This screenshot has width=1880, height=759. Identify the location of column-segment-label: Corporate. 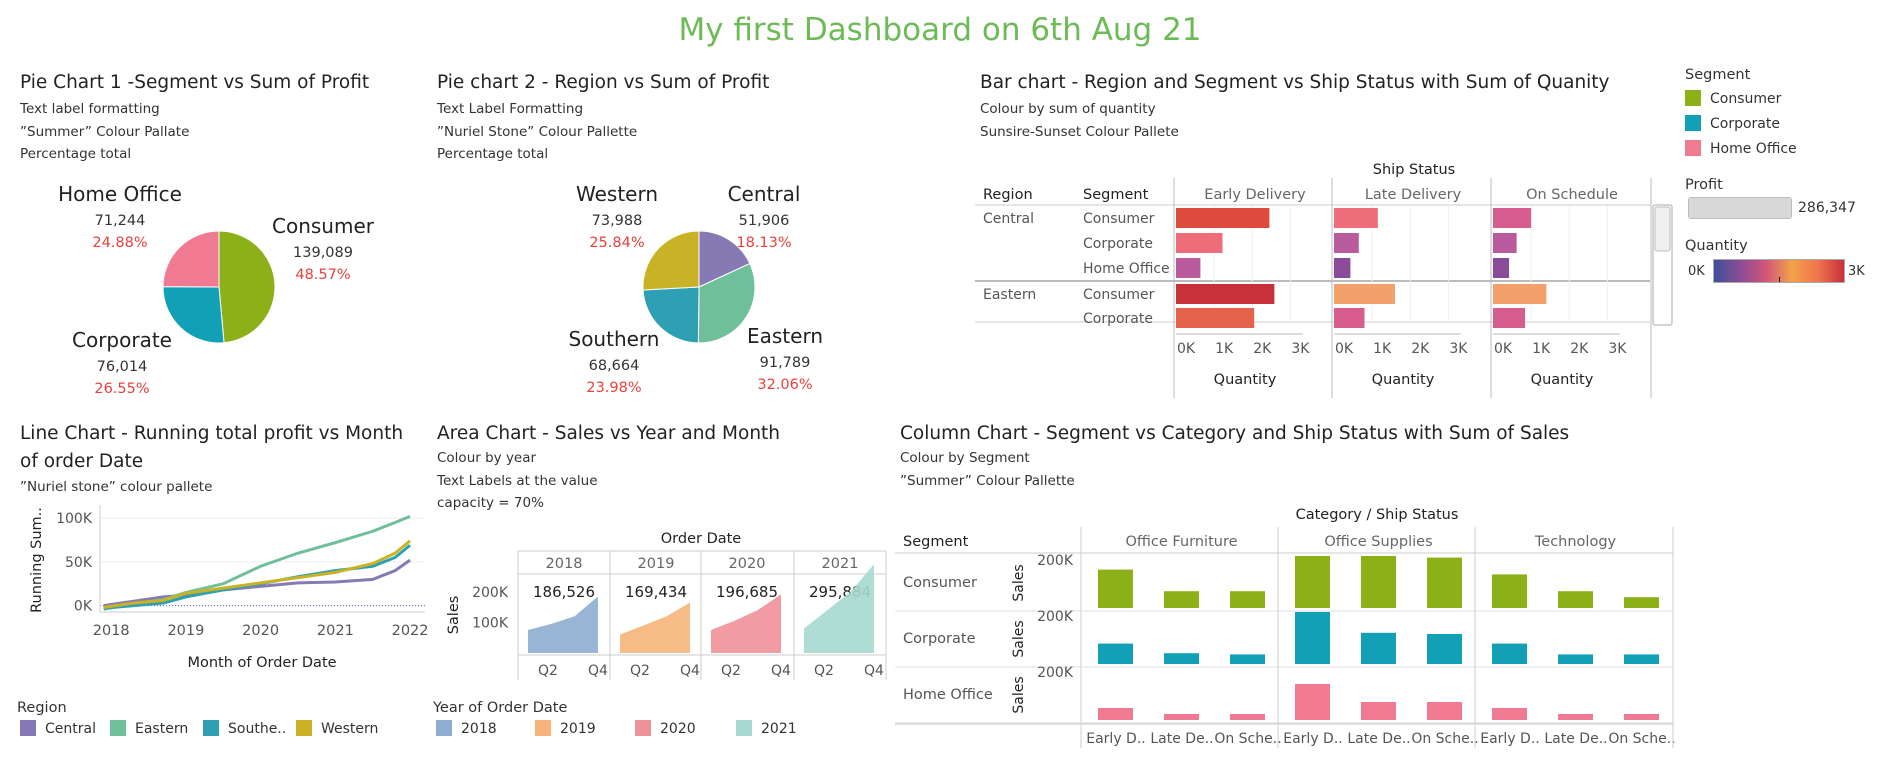
(939, 639).